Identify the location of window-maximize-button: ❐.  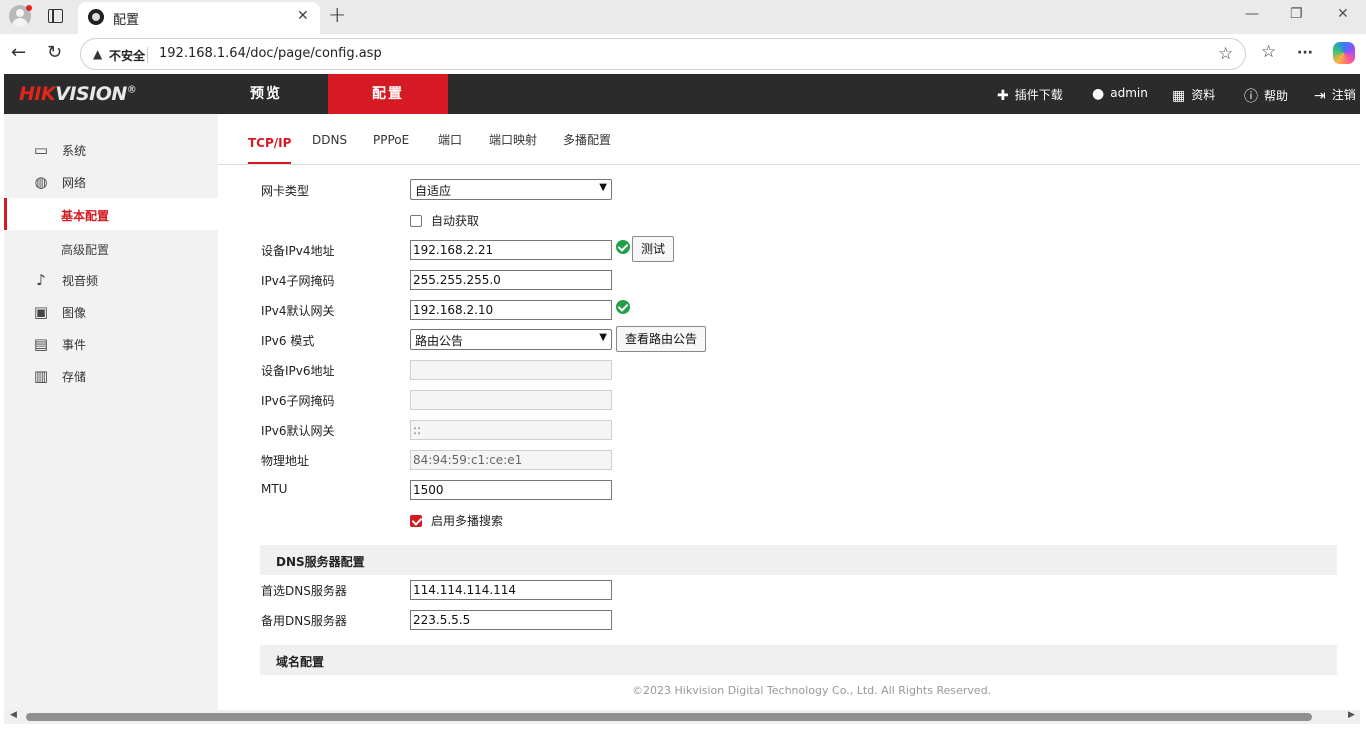
(1296, 14).